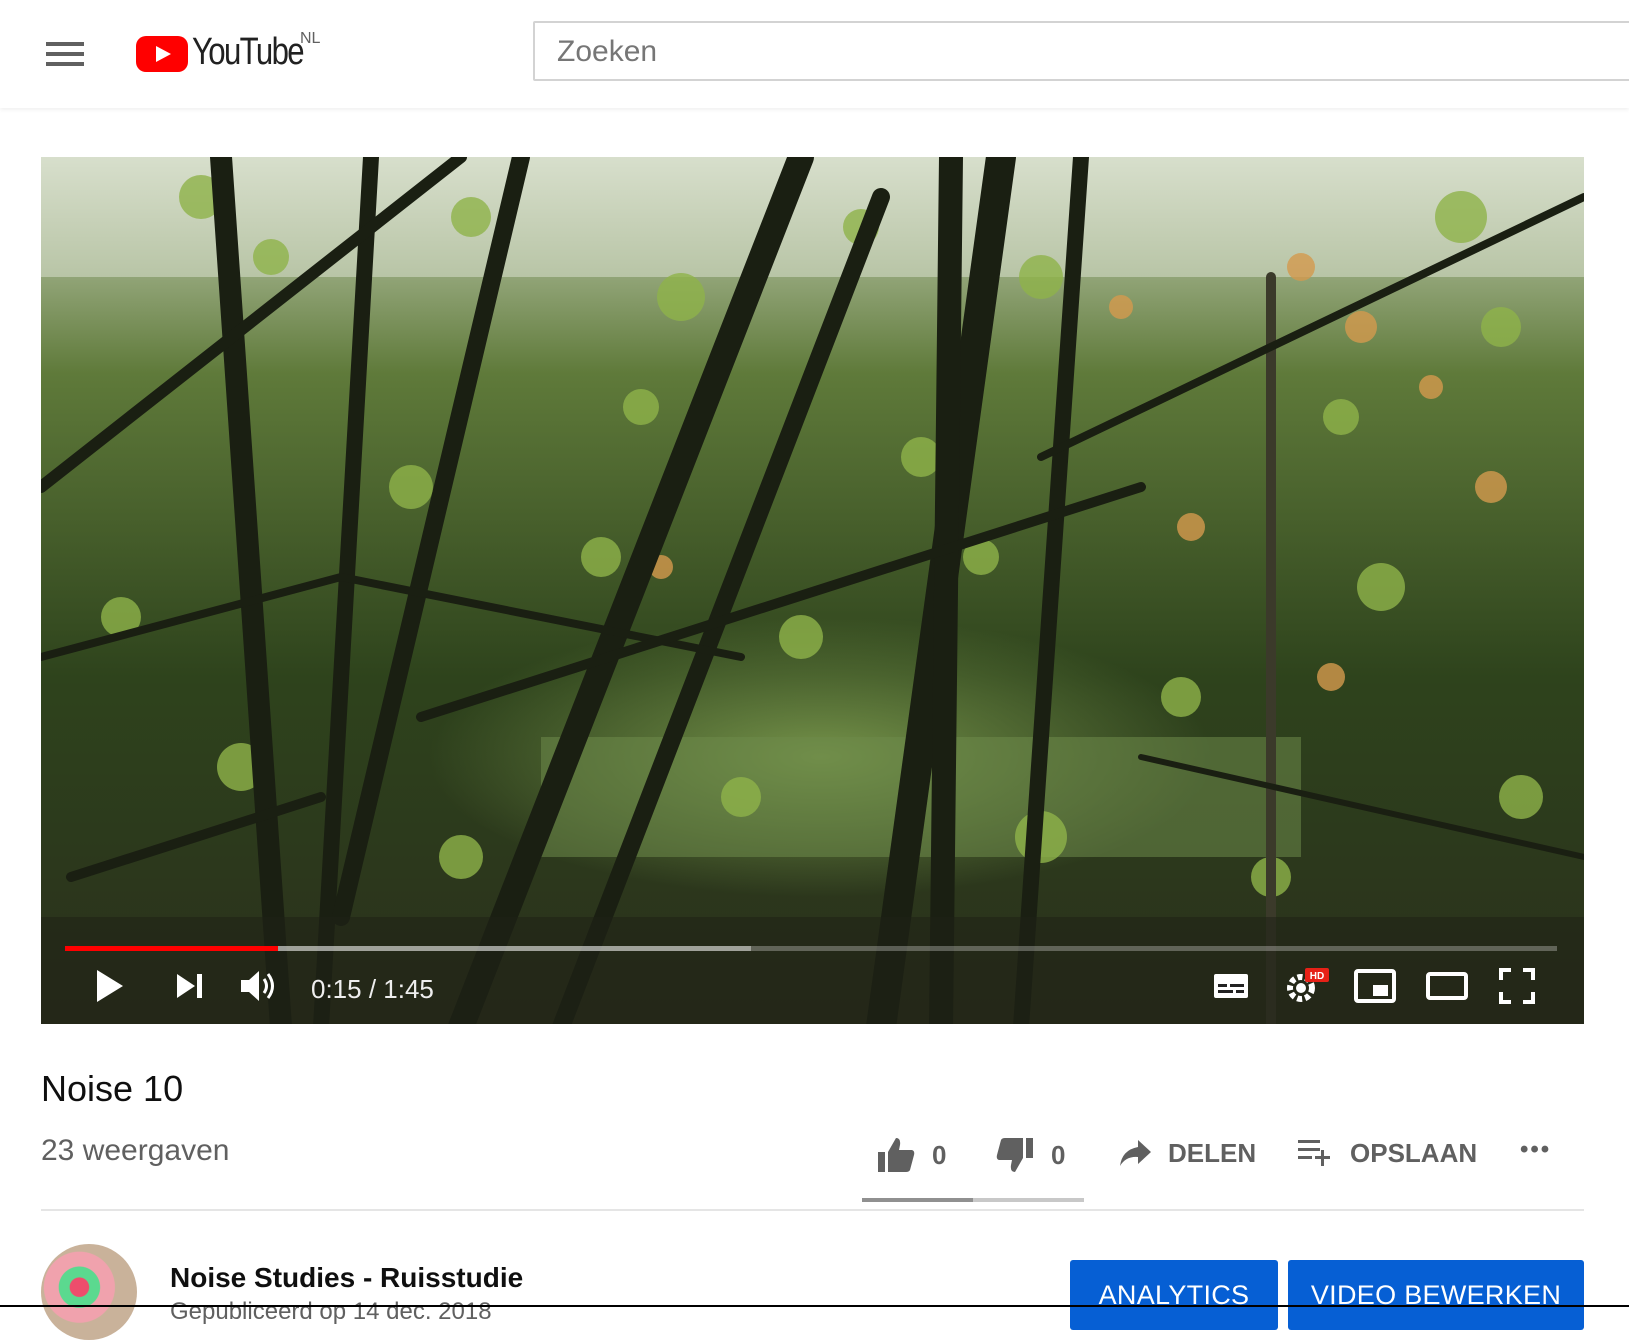  I want to click on youtube-play-logo-icon, so click(162, 54).